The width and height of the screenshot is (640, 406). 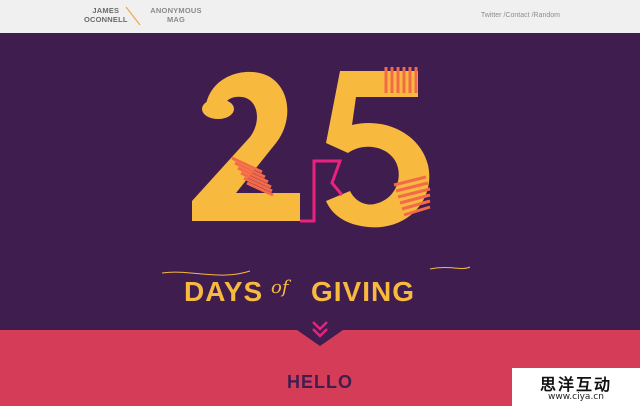 I want to click on digit-five-shape, so click(x=378, y=149).